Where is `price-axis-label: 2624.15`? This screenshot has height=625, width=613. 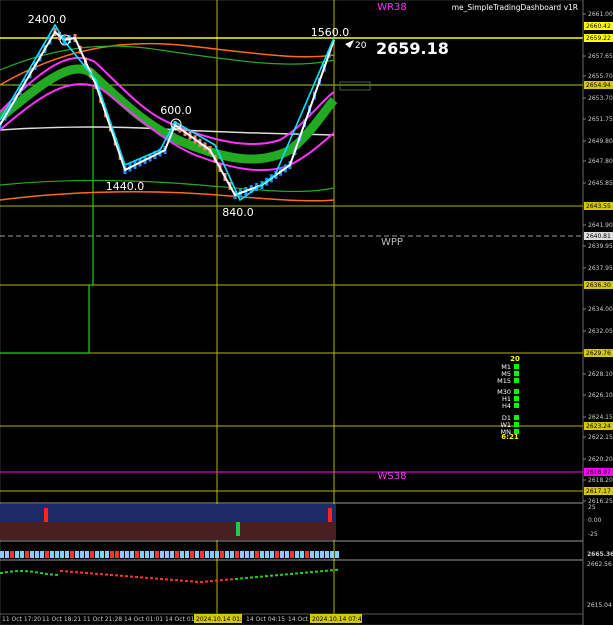
price-axis-label: 2624.15 is located at coordinates (600, 417).